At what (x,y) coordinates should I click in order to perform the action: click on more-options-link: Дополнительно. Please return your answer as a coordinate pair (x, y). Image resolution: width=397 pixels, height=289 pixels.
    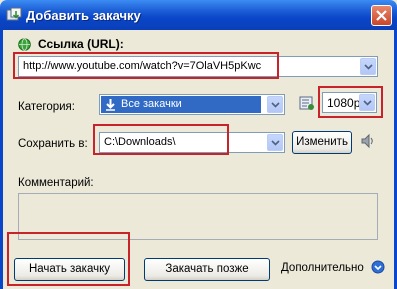
    Looking at the image, I should click on (322, 268).